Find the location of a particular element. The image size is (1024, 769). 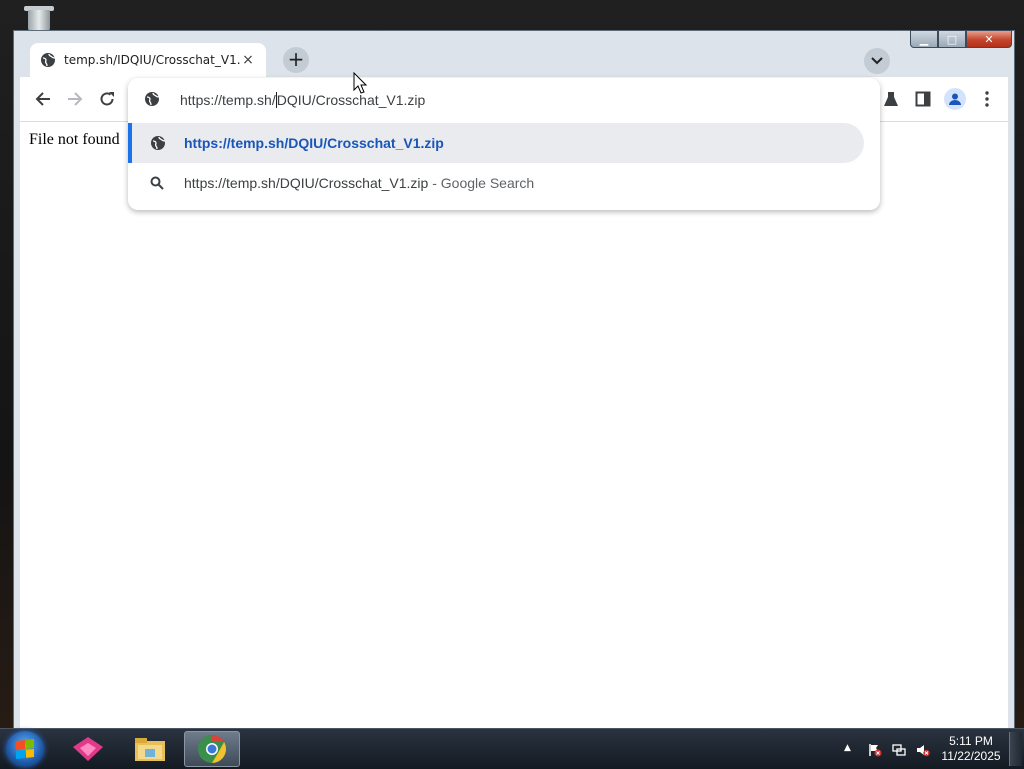

windows-logo-icon is located at coordinates (25, 749).